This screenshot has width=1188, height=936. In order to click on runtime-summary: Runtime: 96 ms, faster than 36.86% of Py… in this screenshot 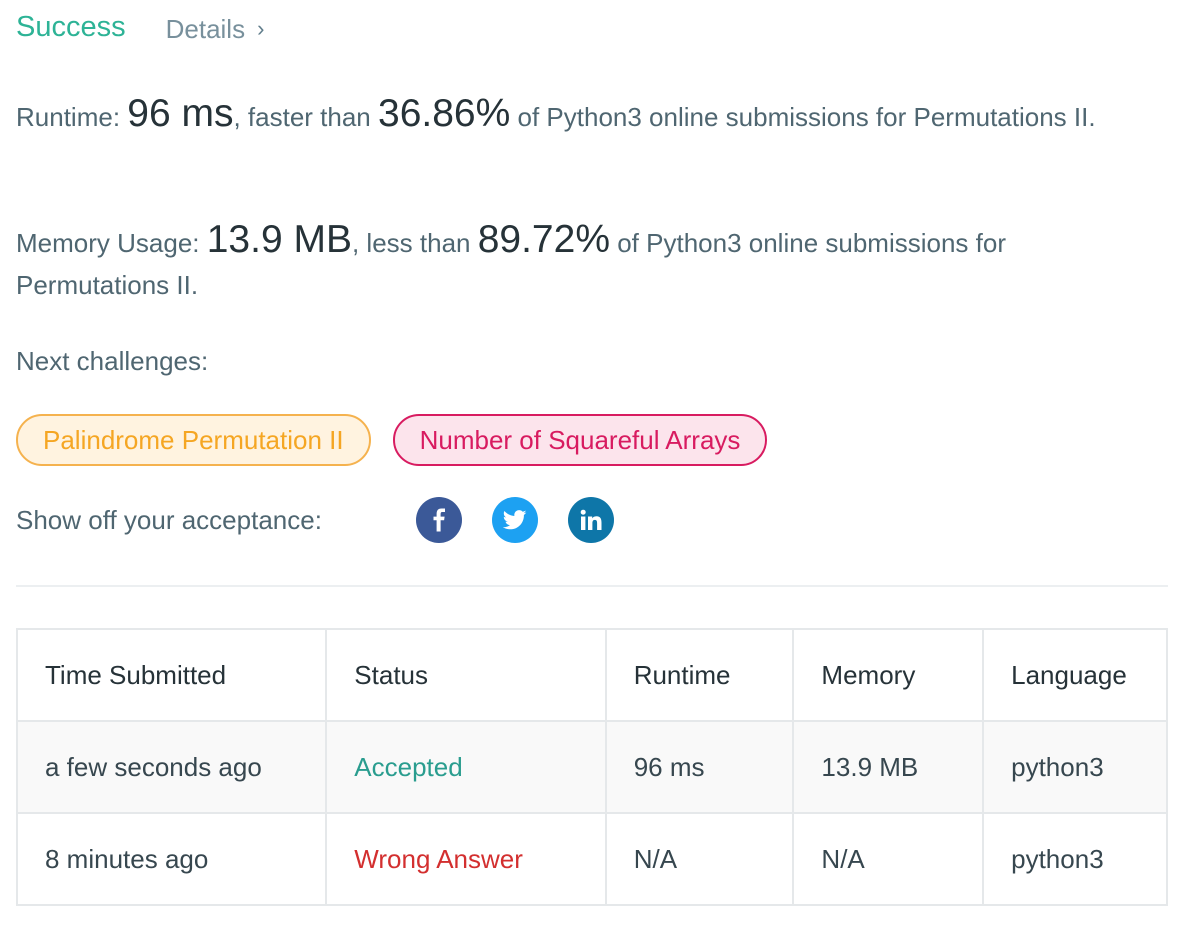, I will do `click(556, 115)`.